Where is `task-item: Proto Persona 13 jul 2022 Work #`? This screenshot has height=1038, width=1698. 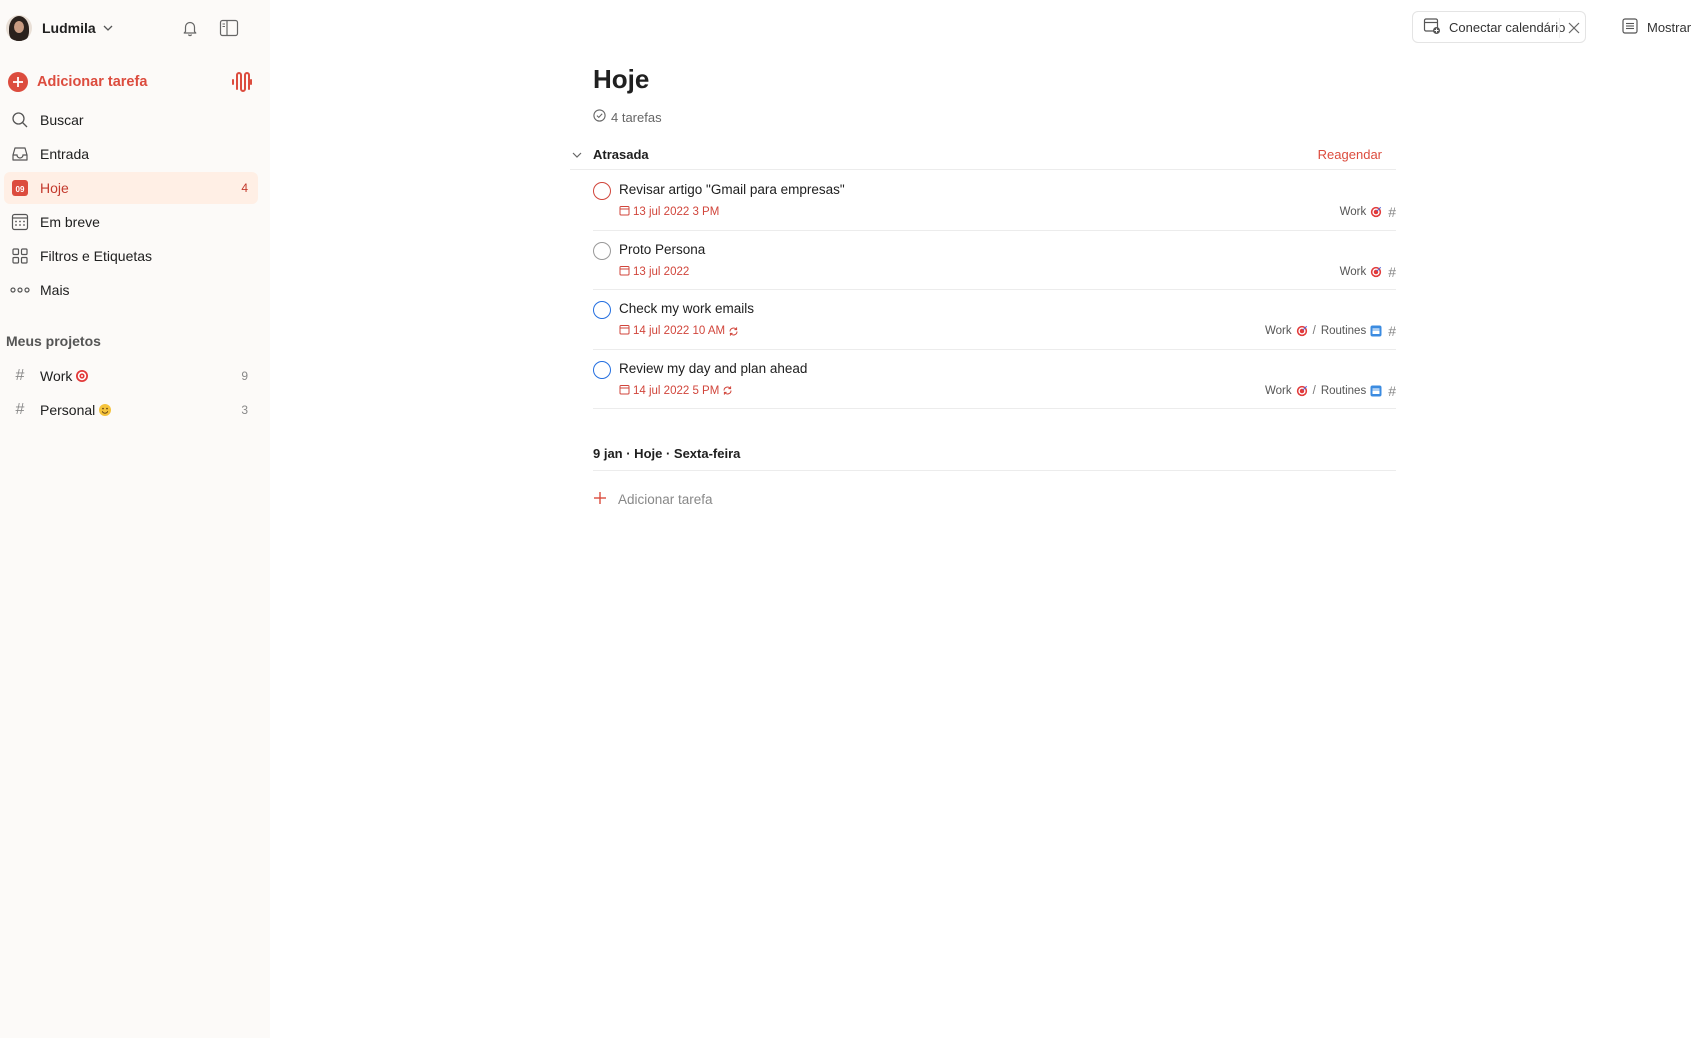 task-item: Proto Persona 13 jul 2022 Work # is located at coordinates (994, 260).